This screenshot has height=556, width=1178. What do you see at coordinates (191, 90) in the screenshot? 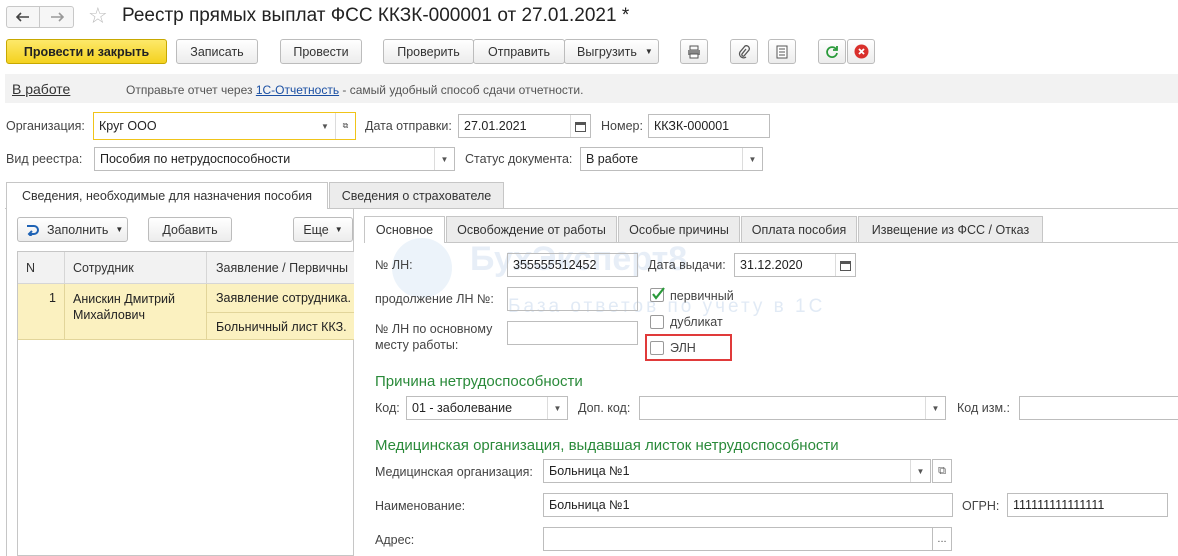
I see `hint-prefix: Отправьте отчет через` at bounding box center [191, 90].